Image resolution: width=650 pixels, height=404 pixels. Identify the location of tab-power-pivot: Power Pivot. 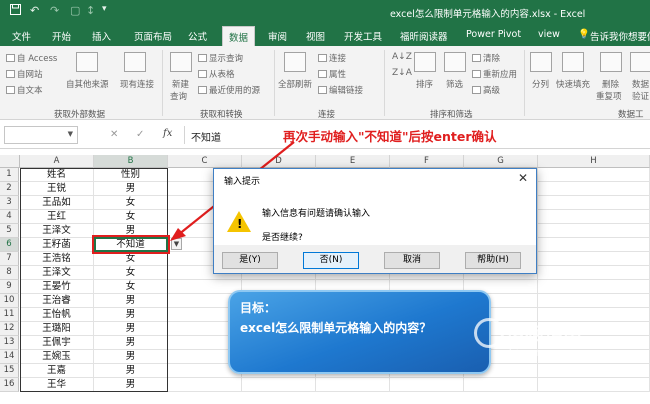
(493, 34).